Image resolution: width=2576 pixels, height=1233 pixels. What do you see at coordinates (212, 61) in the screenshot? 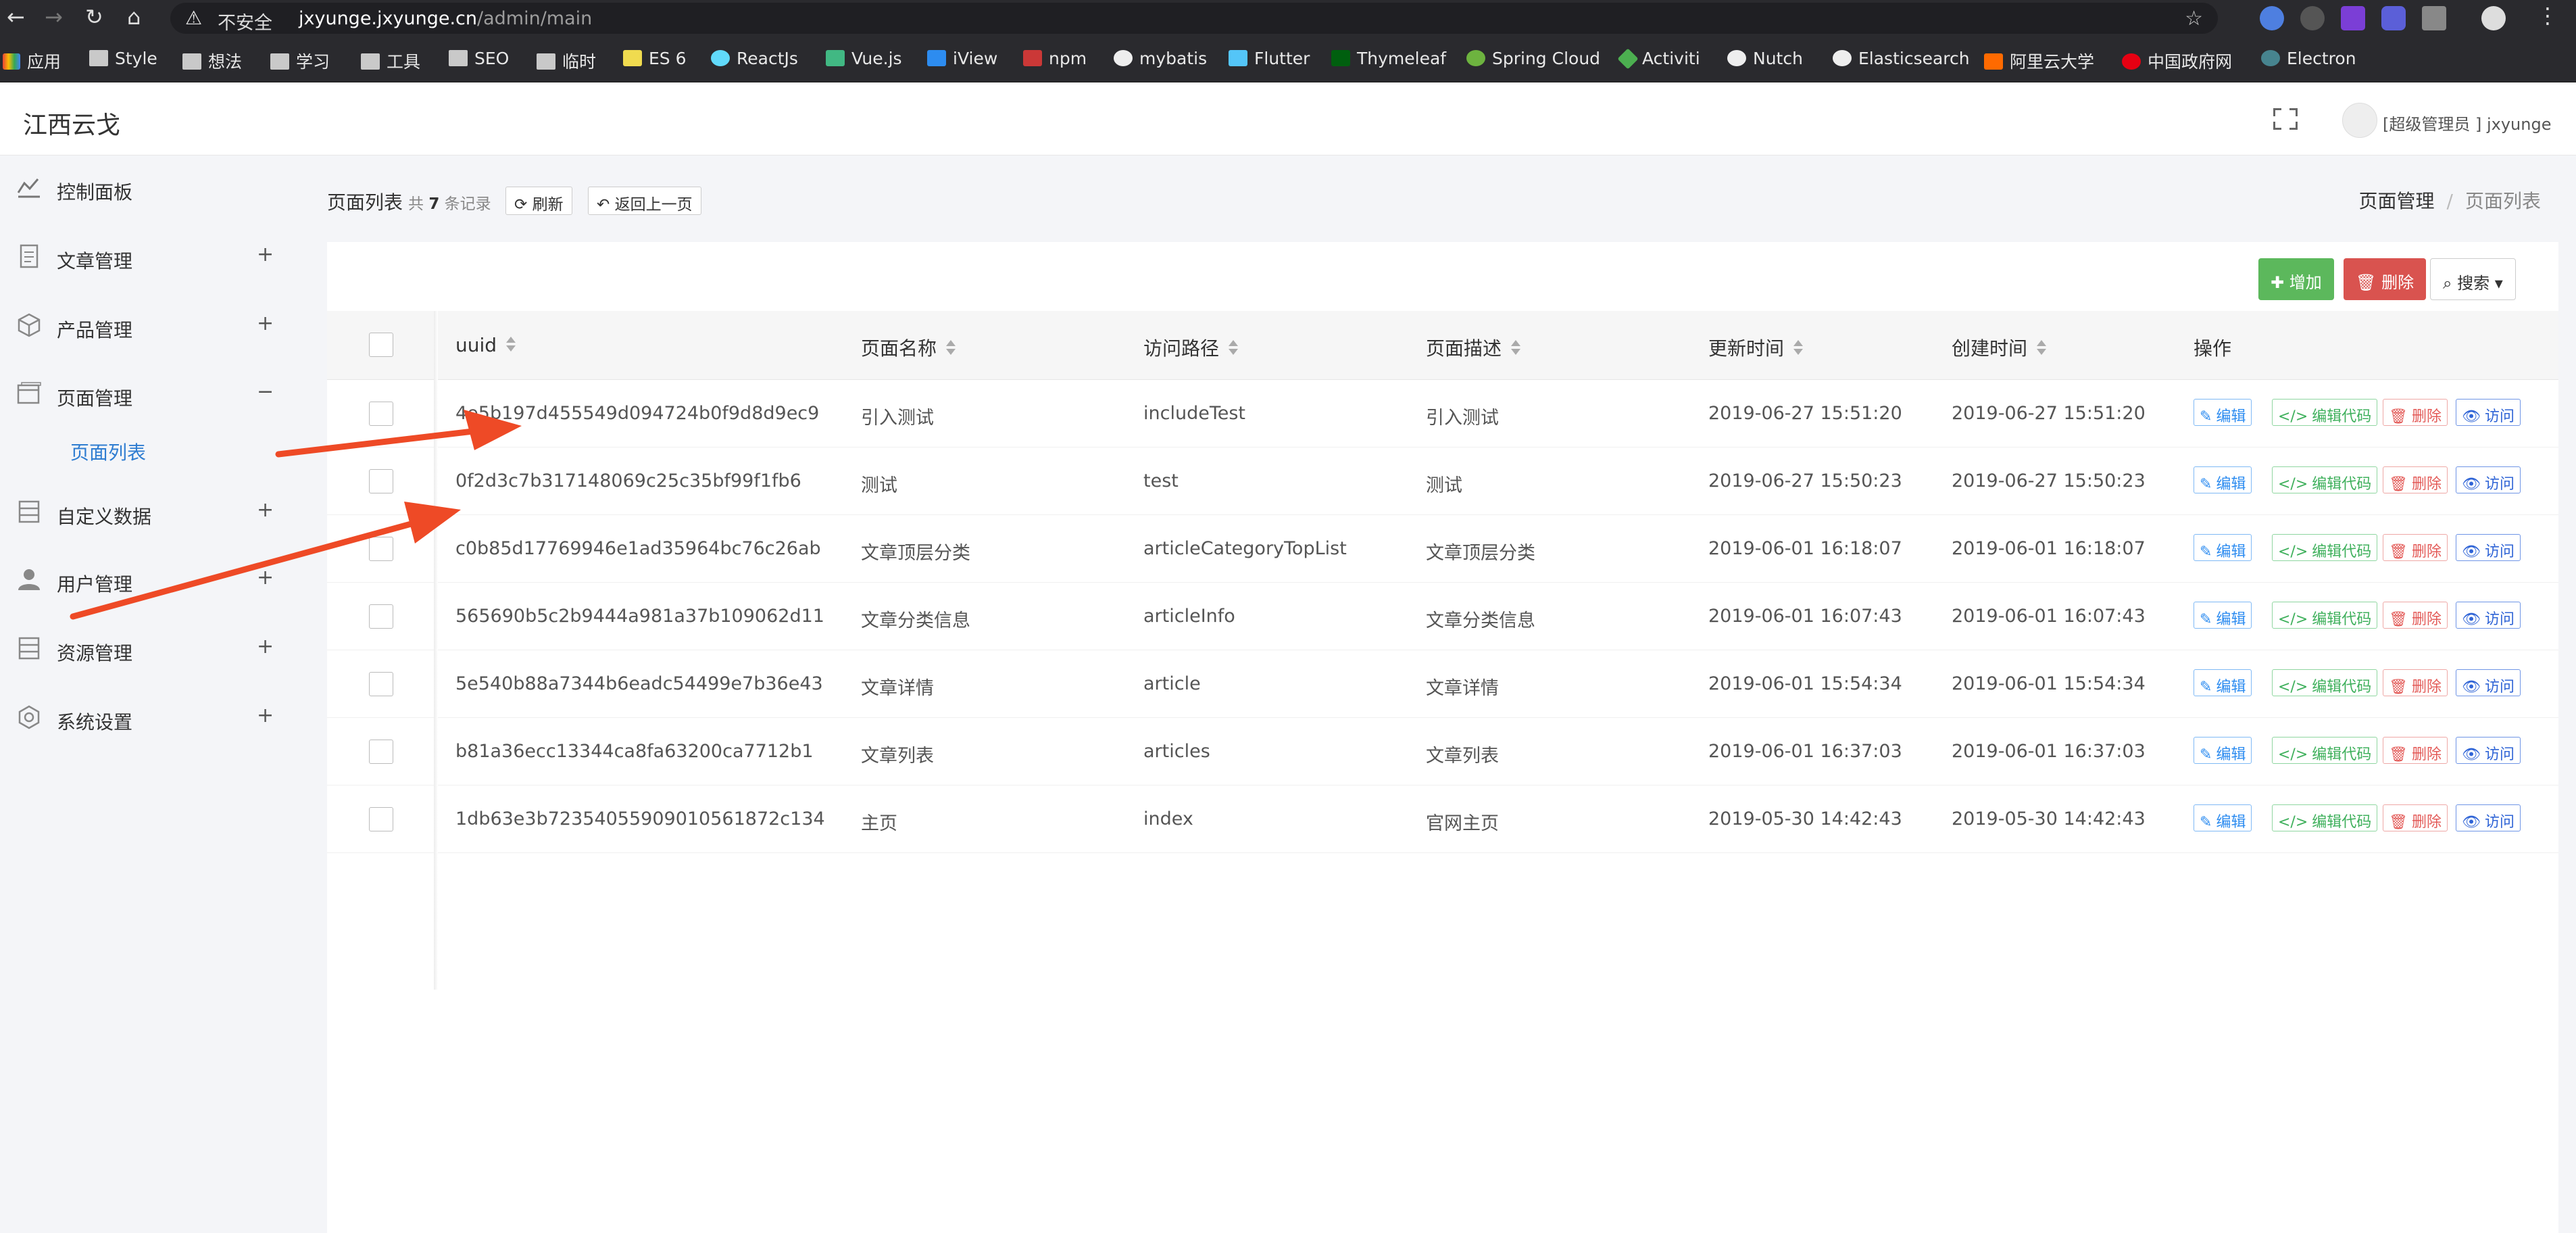
I see `bookmark-item: 想法` at bounding box center [212, 61].